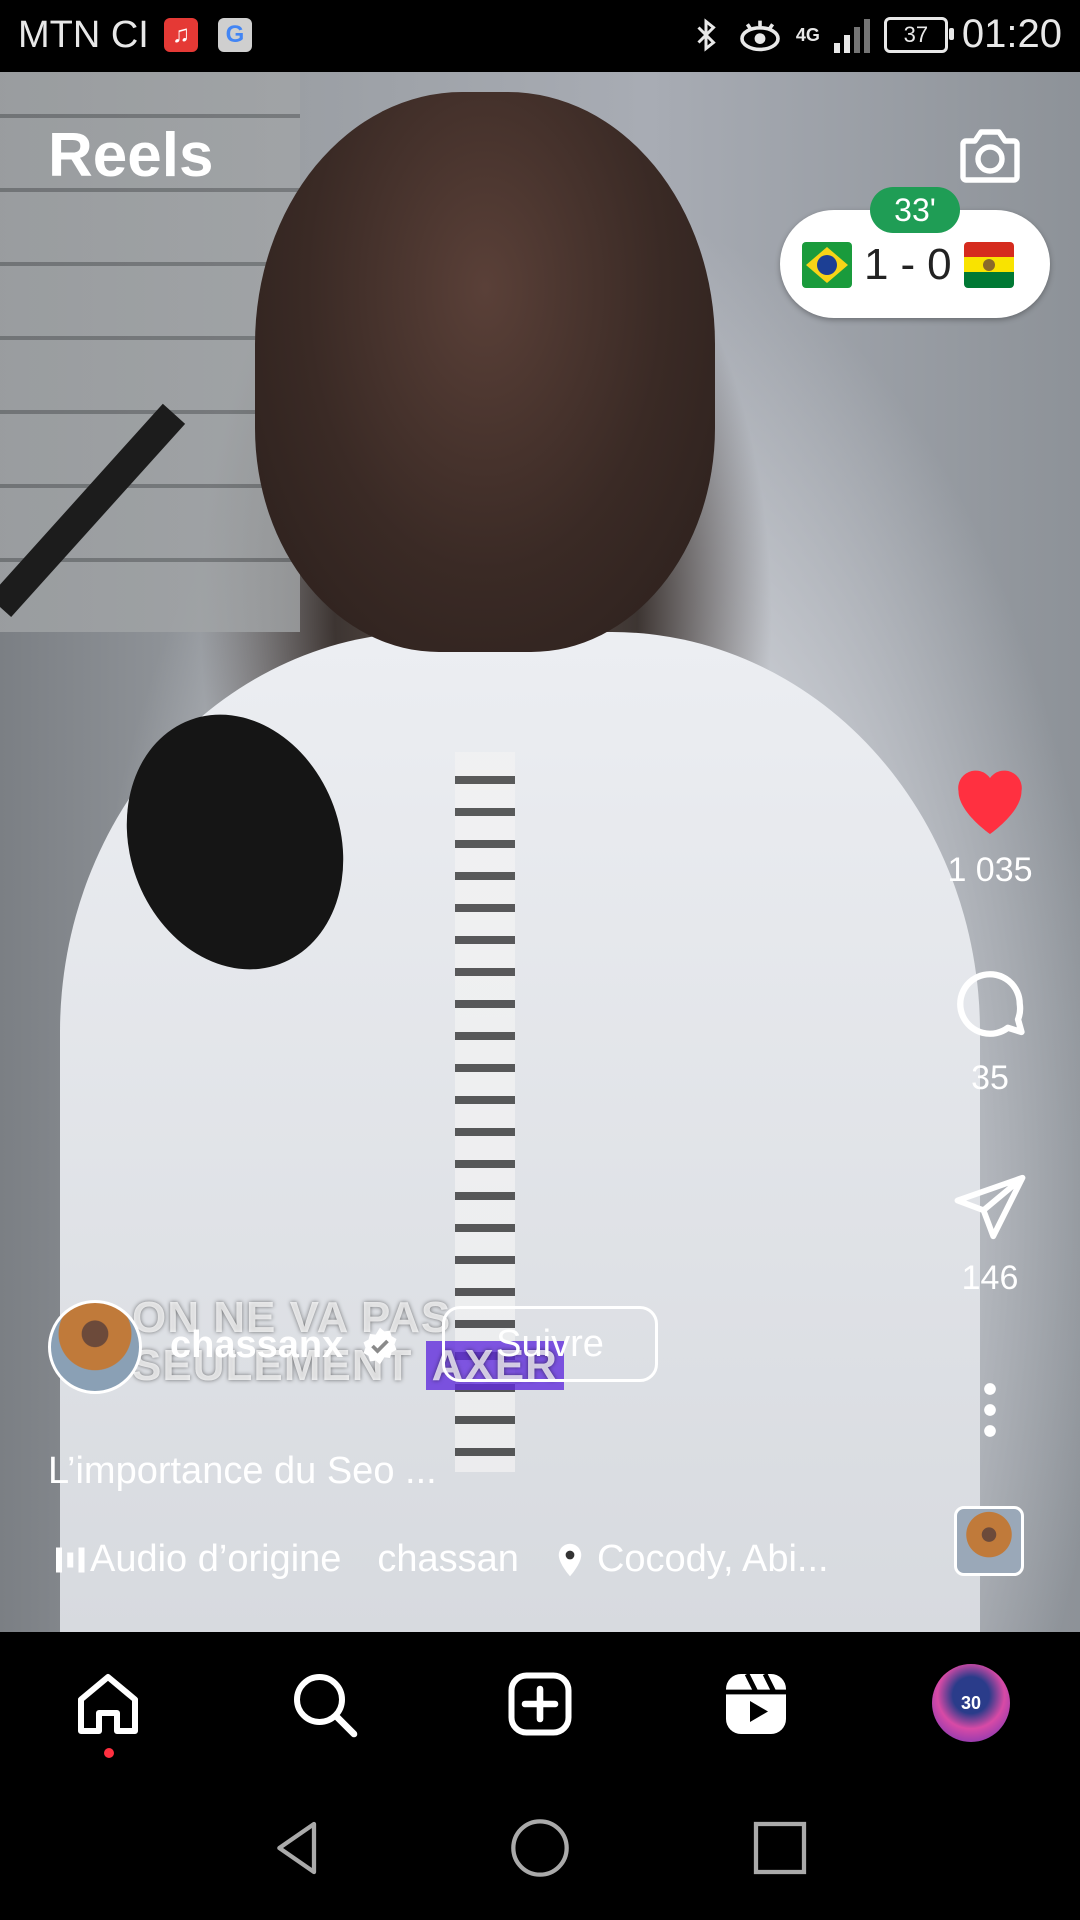 Image resolution: width=1080 pixels, height=1920 pixels. What do you see at coordinates (70, 1559) in the screenshot?
I see `audio-bars-icon` at bounding box center [70, 1559].